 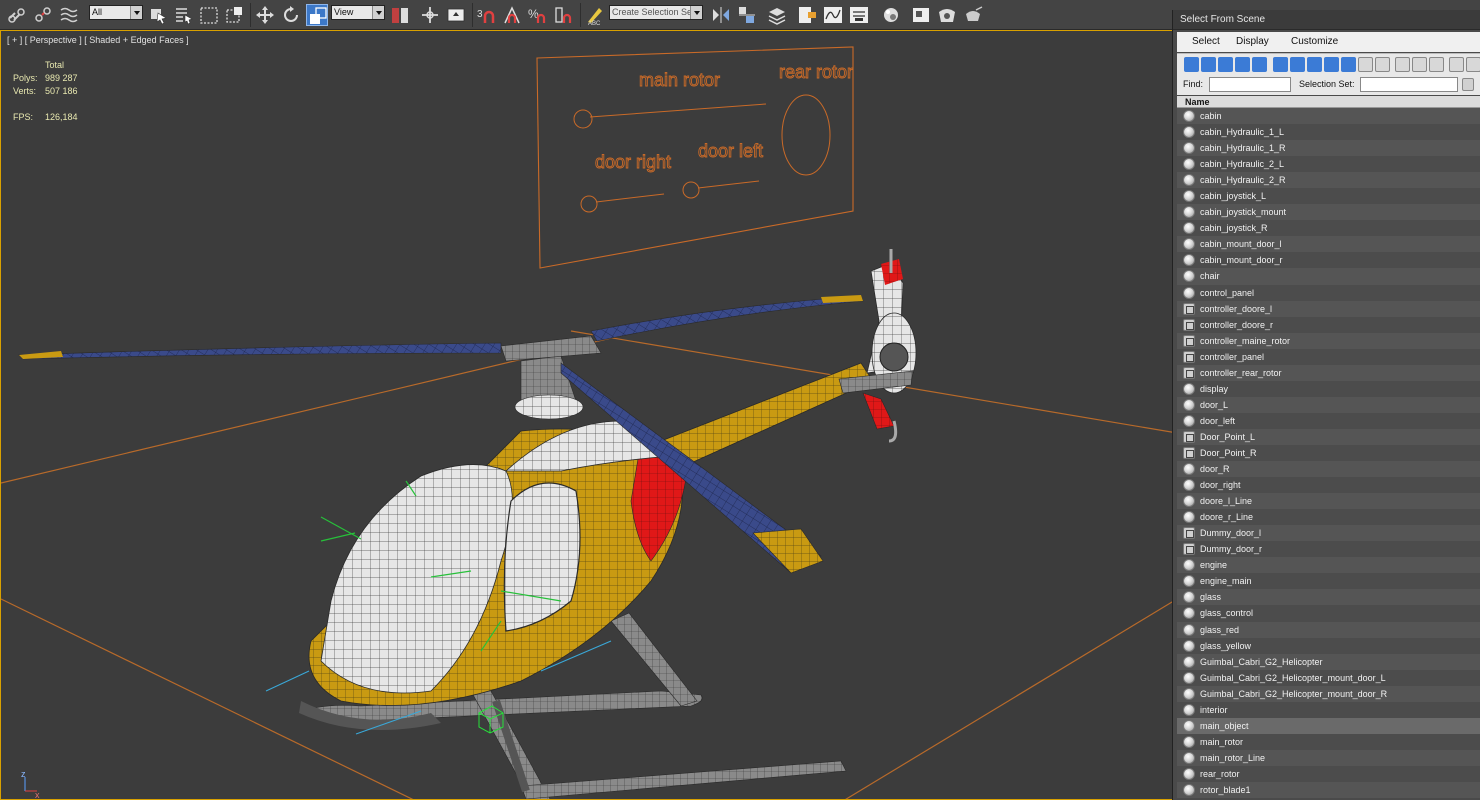 What do you see at coordinates (1280, 64) in the screenshot?
I see `spacewarps-filter-icon` at bounding box center [1280, 64].